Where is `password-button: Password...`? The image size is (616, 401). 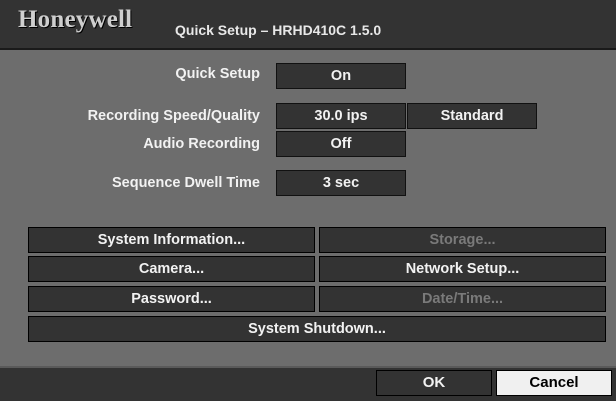 password-button: Password... is located at coordinates (171, 299).